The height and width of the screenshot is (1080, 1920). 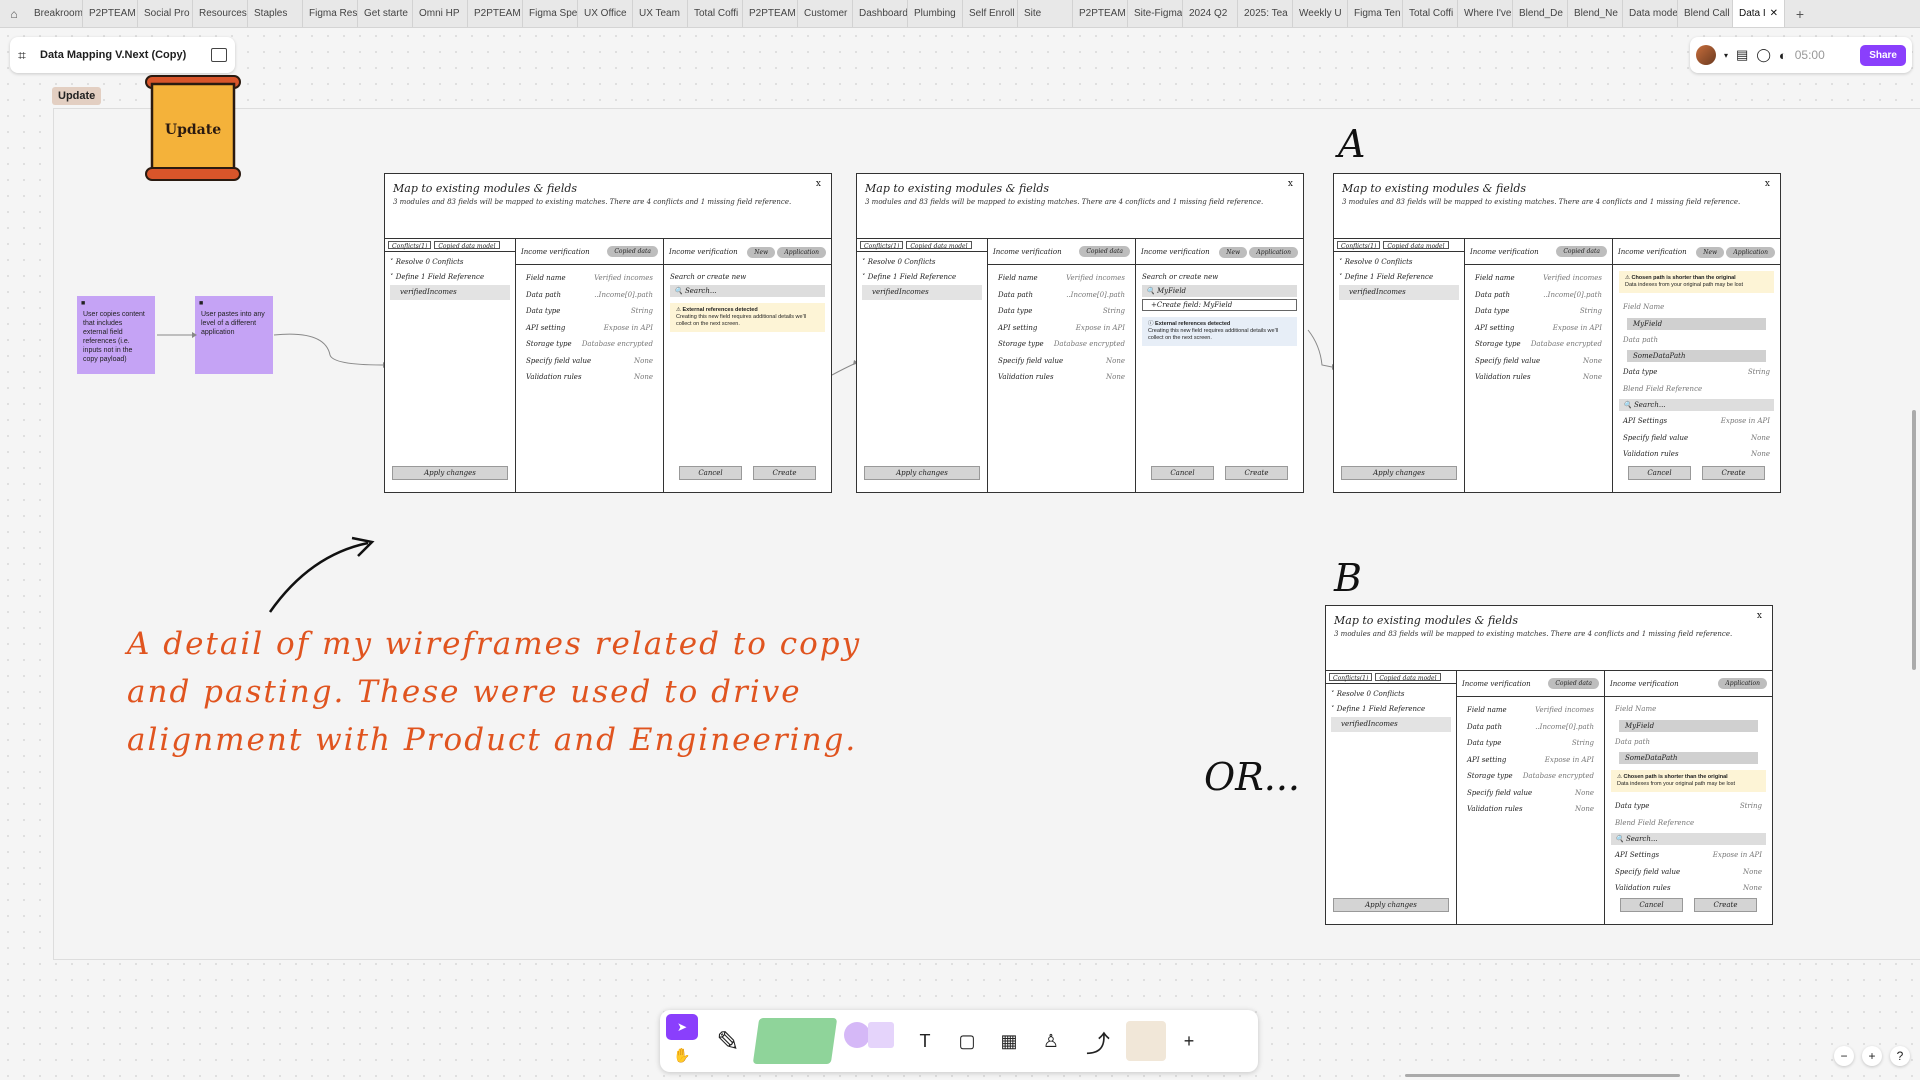 What do you see at coordinates (720, 310) in the screenshot?
I see `warning-title: External references detected` at bounding box center [720, 310].